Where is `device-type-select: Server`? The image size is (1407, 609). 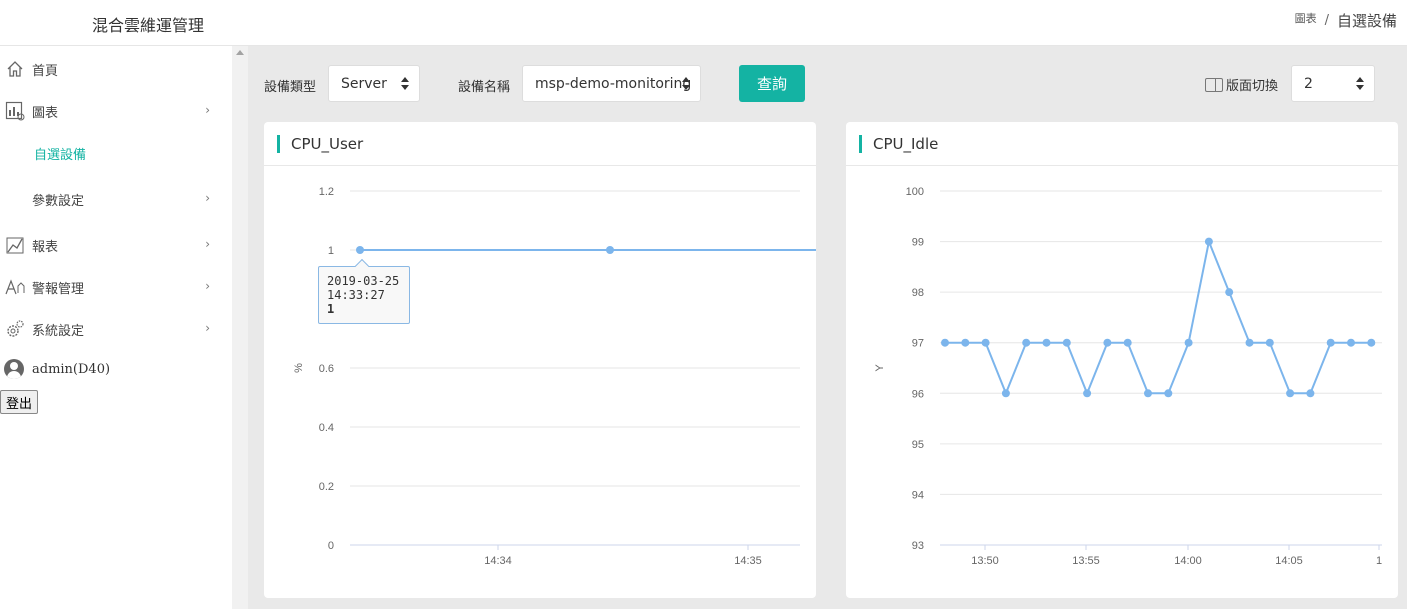
device-type-select: Server is located at coordinates (374, 83).